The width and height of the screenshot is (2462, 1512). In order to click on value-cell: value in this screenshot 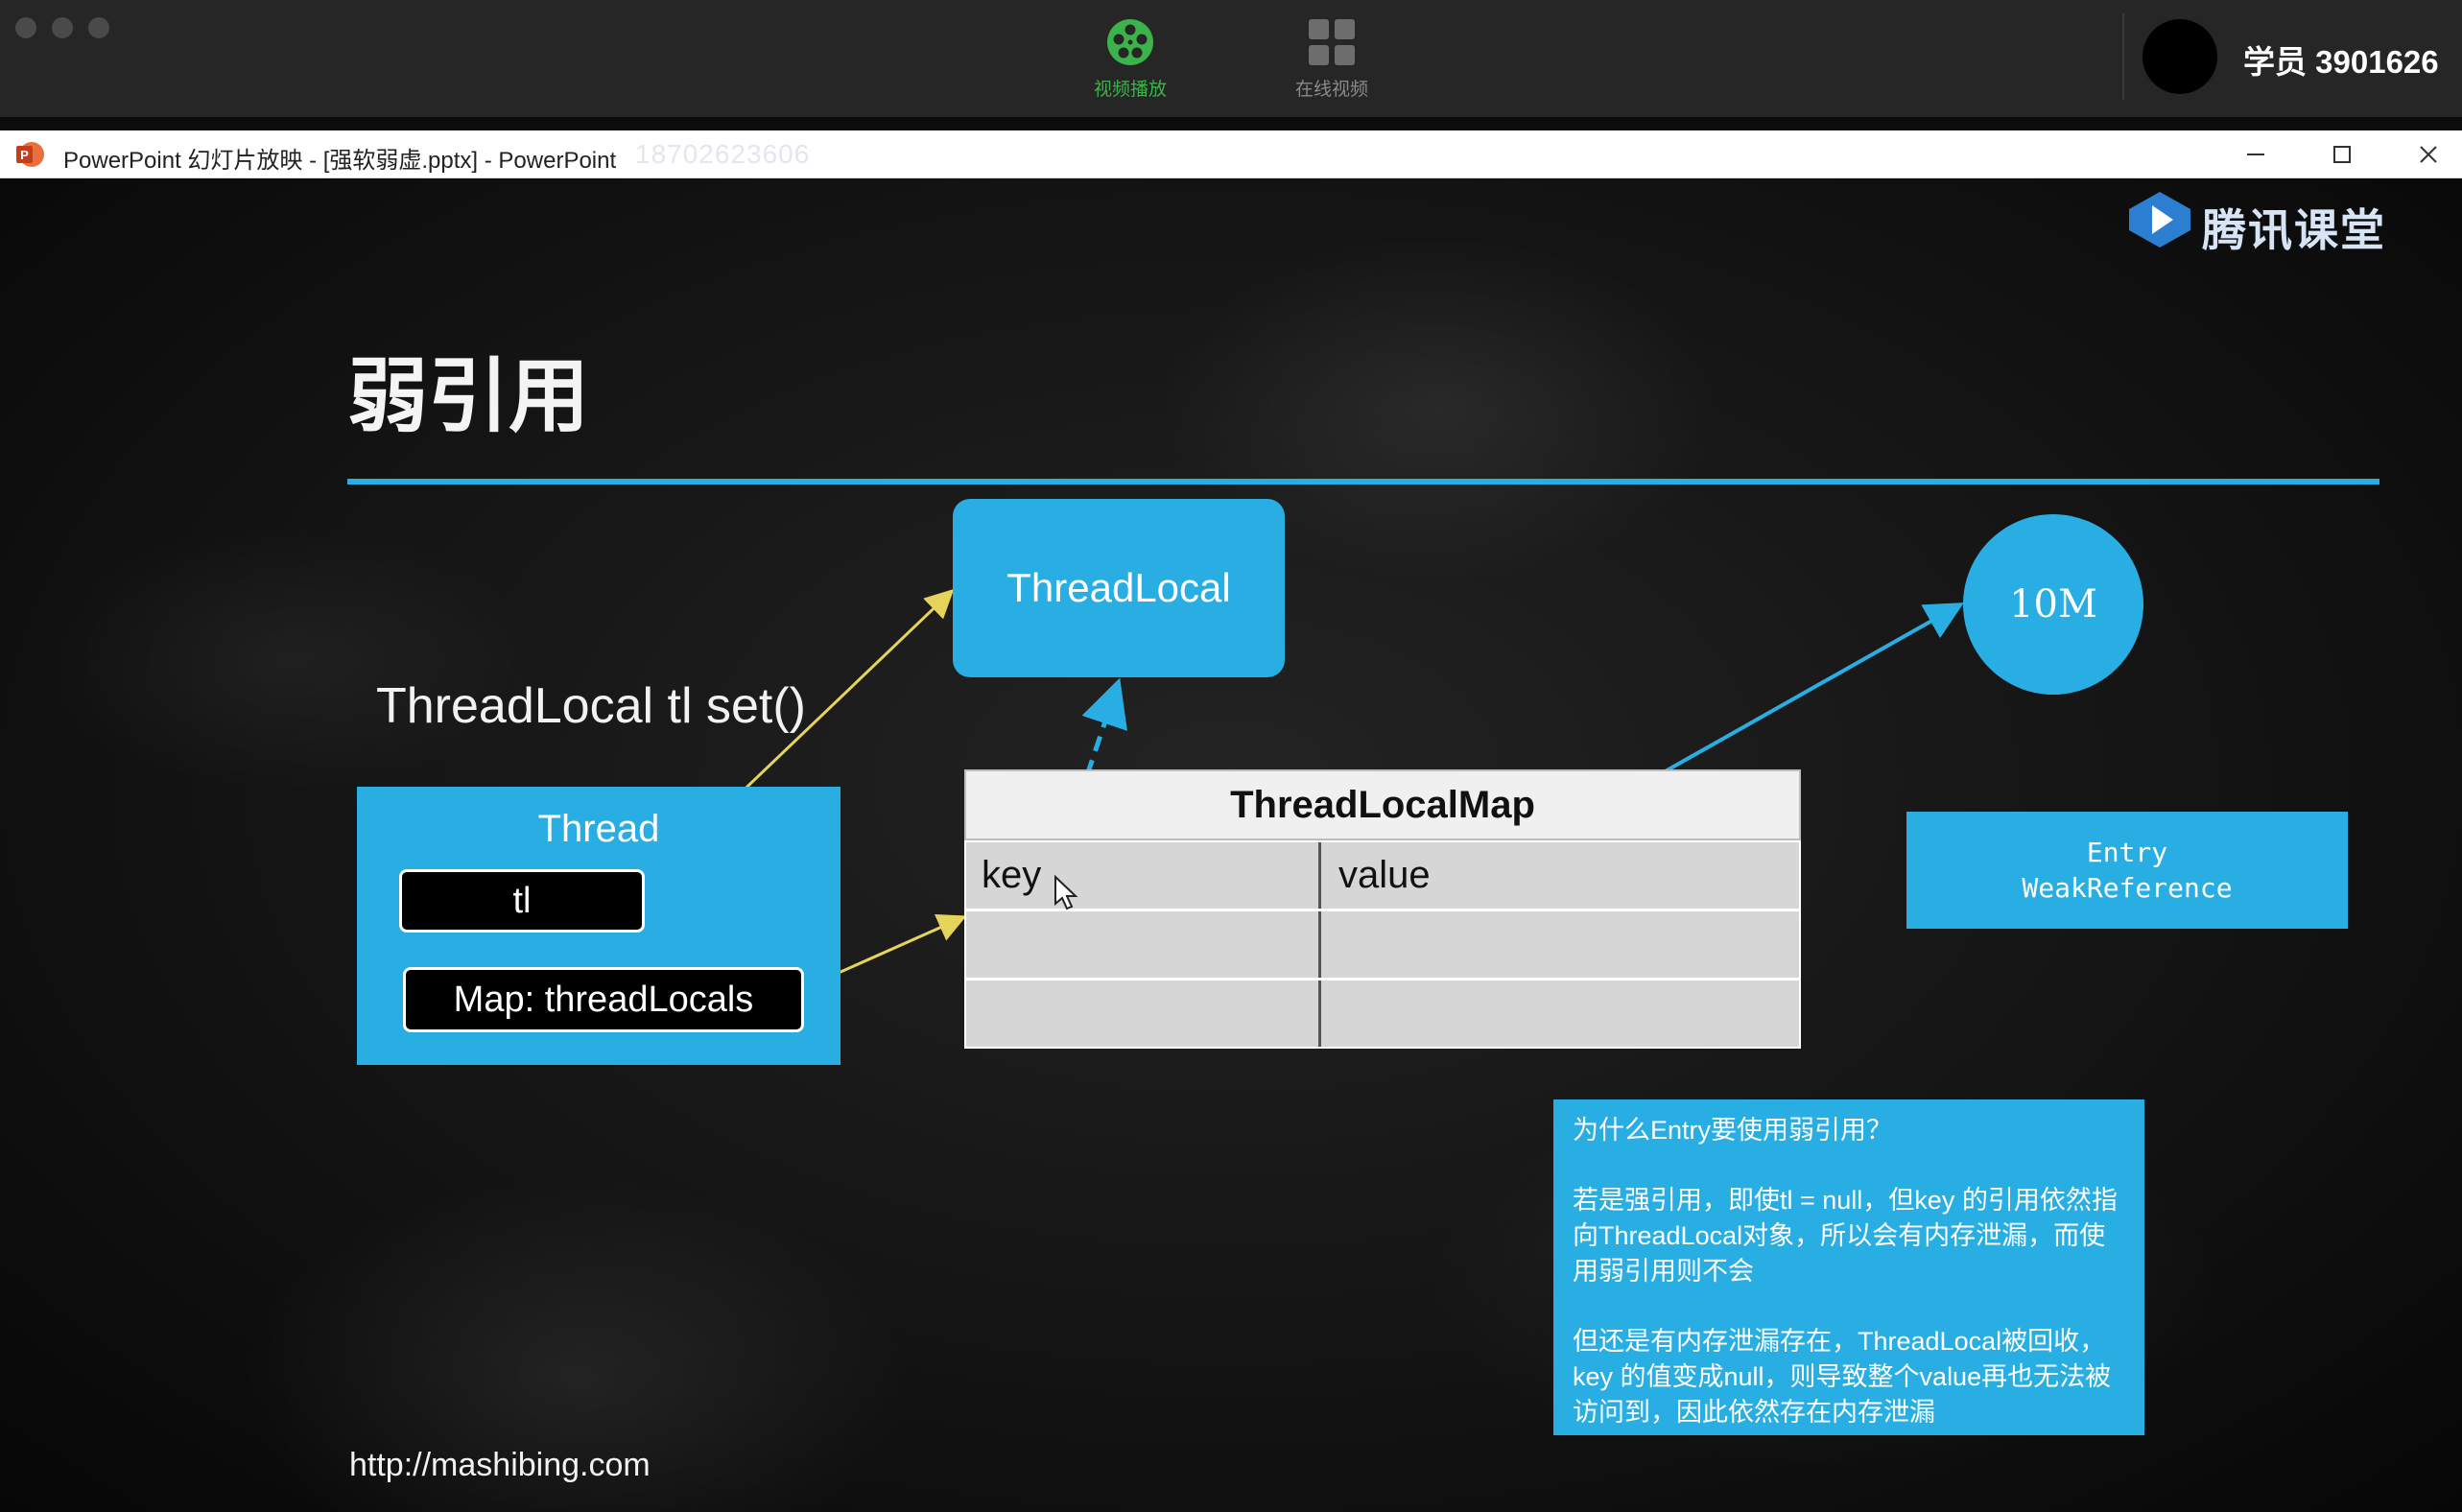, I will do `click(1384, 875)`.